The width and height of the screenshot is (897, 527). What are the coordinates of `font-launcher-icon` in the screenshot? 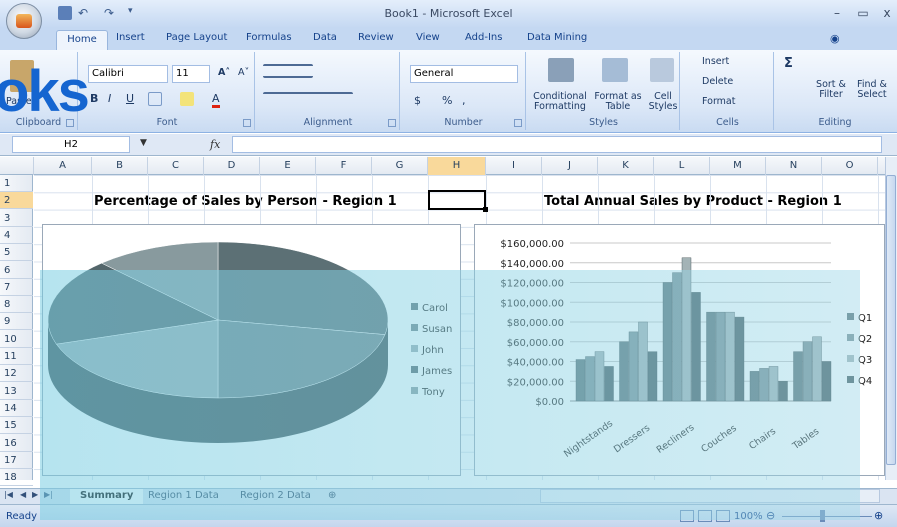 It's located at (247, 123).